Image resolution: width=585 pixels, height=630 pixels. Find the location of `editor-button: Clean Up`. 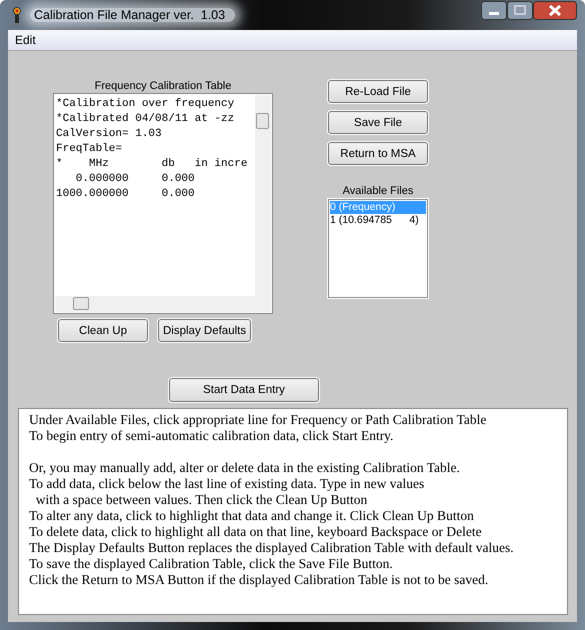

editor-button: Clean Up is located at coordinates (103, 330).